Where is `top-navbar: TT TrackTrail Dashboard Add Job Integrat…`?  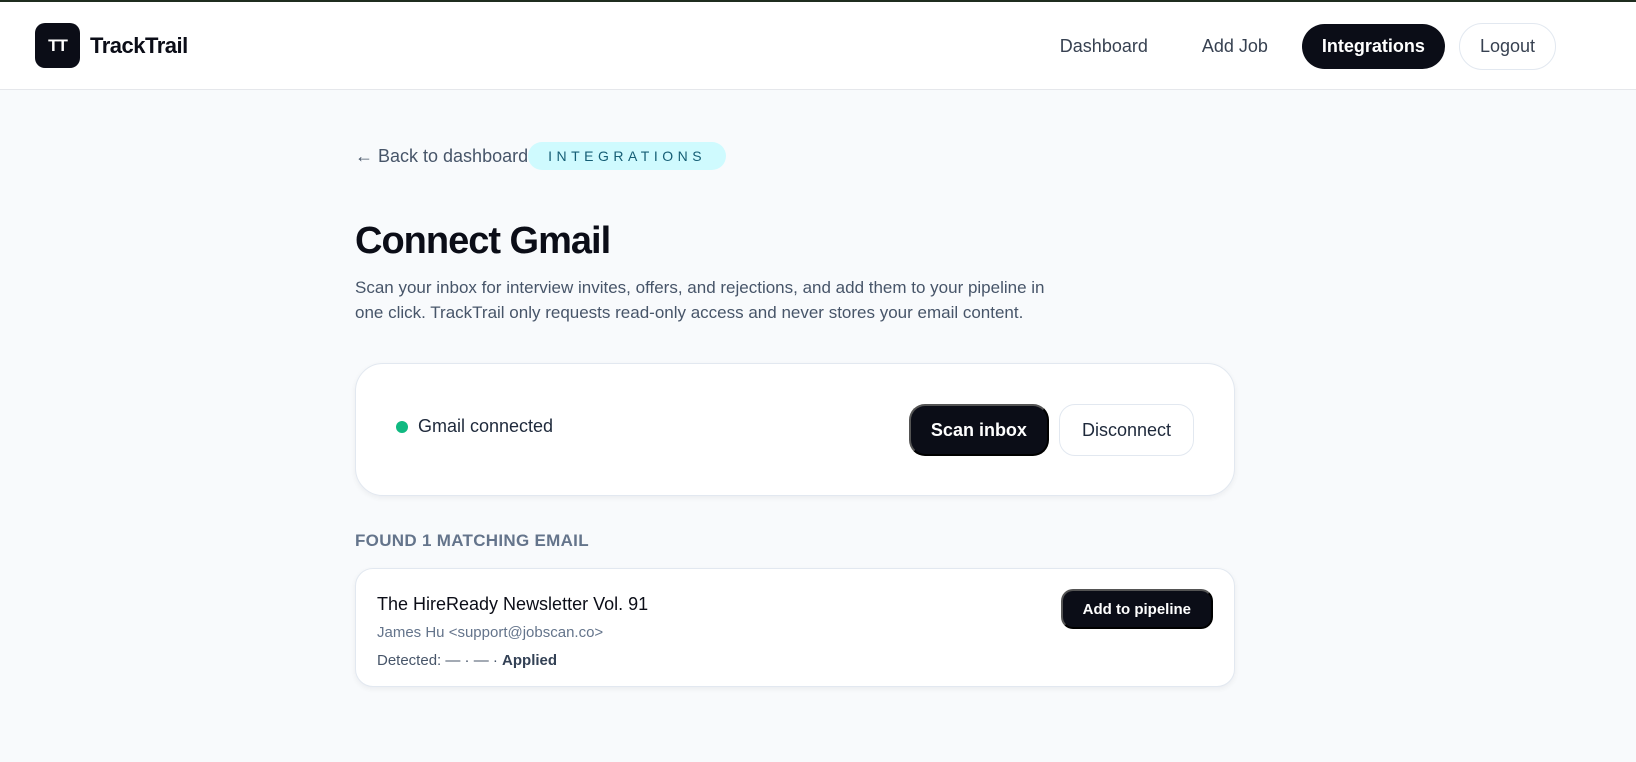
top-navbar: TT TrackTrail Dashboard Add Job Integrat… is located at coordinates (818, 46).